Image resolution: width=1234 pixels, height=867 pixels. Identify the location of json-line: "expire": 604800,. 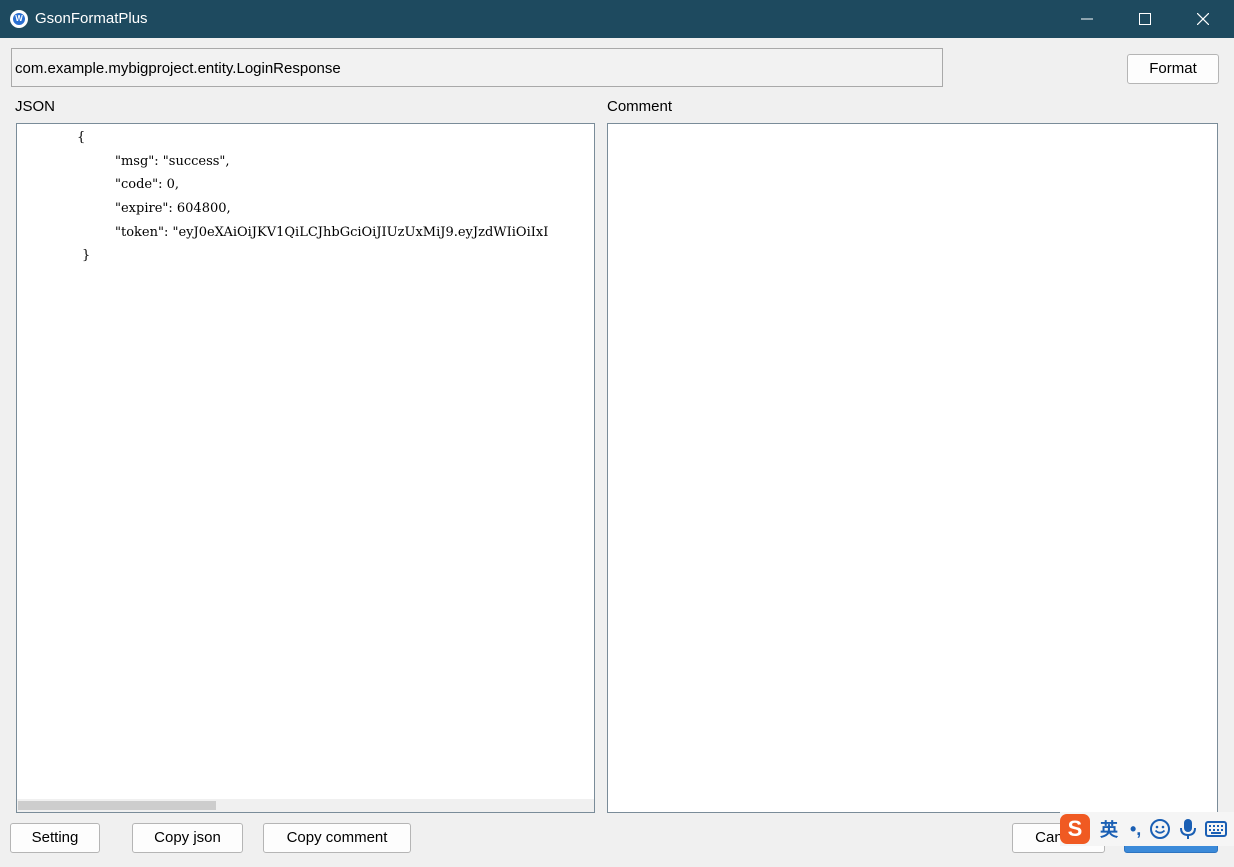
(173, 208).